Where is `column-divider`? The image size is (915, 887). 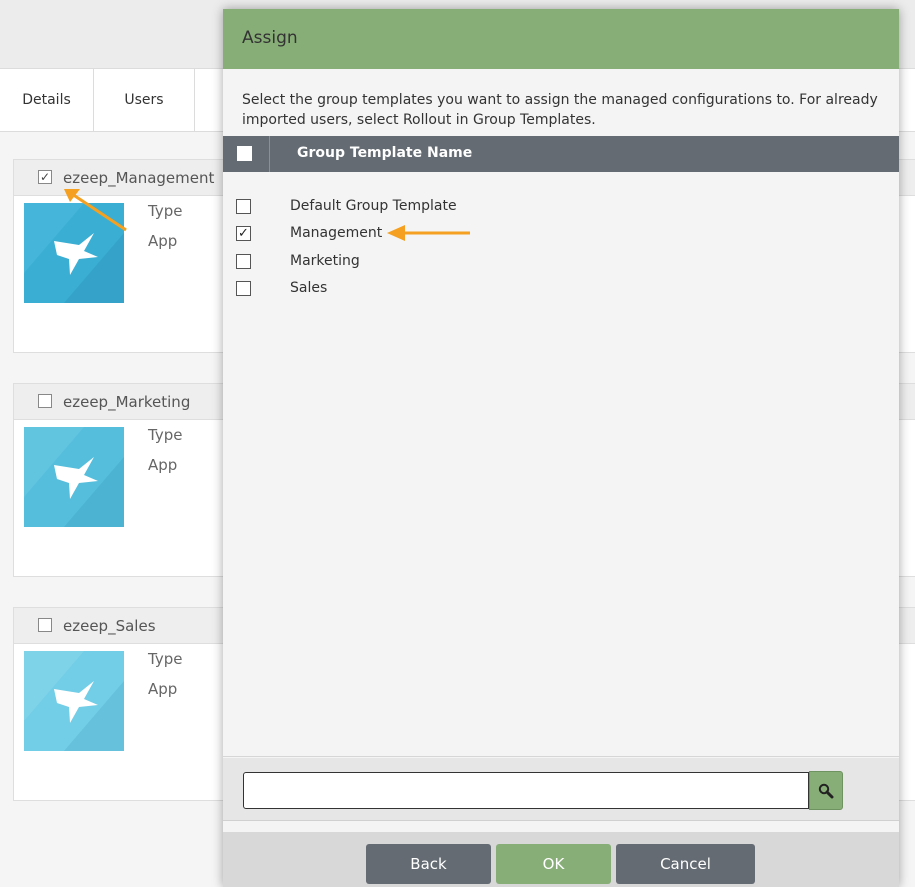 column-divider is located at coordinates (269, 154).